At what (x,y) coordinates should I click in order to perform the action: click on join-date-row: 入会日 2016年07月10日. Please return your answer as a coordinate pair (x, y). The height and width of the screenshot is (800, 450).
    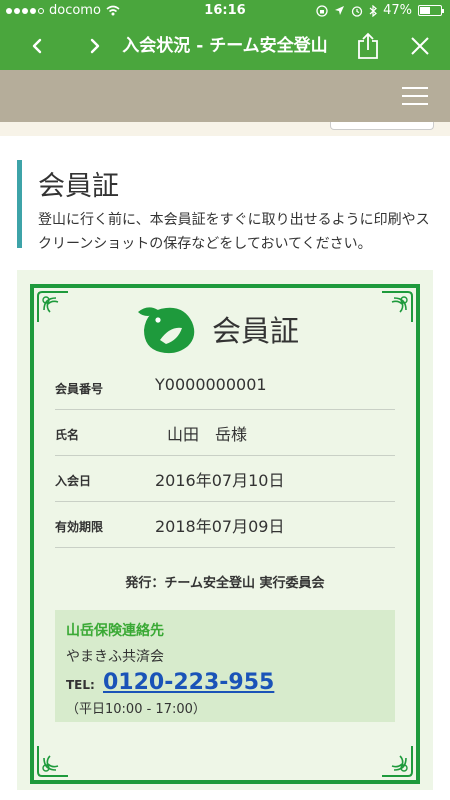
    Looking at the image, I should click on (225, 480).